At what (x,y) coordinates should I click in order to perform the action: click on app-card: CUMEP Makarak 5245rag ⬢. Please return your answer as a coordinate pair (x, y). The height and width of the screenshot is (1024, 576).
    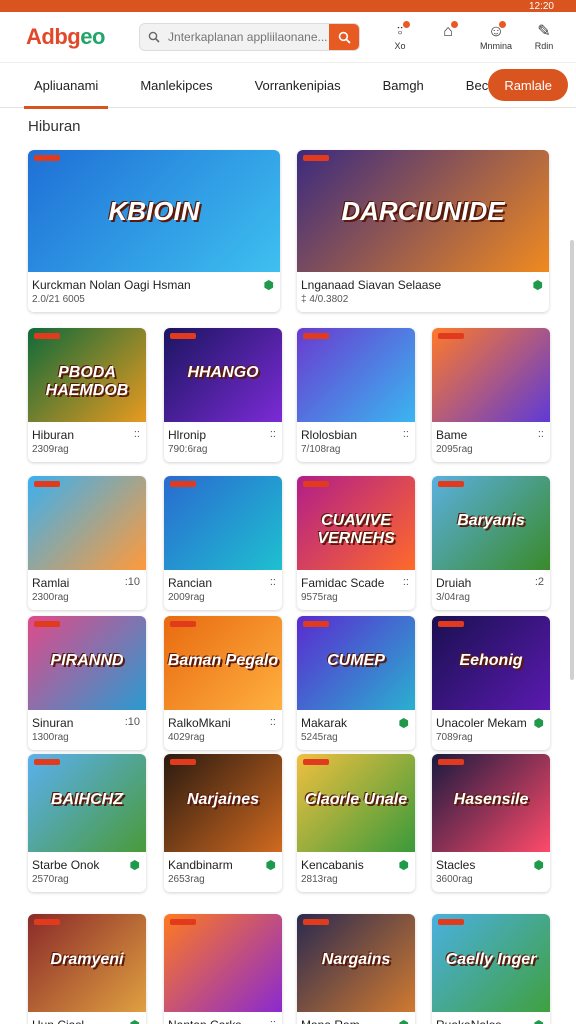
    Looking at the image, I should click on (356, 683).